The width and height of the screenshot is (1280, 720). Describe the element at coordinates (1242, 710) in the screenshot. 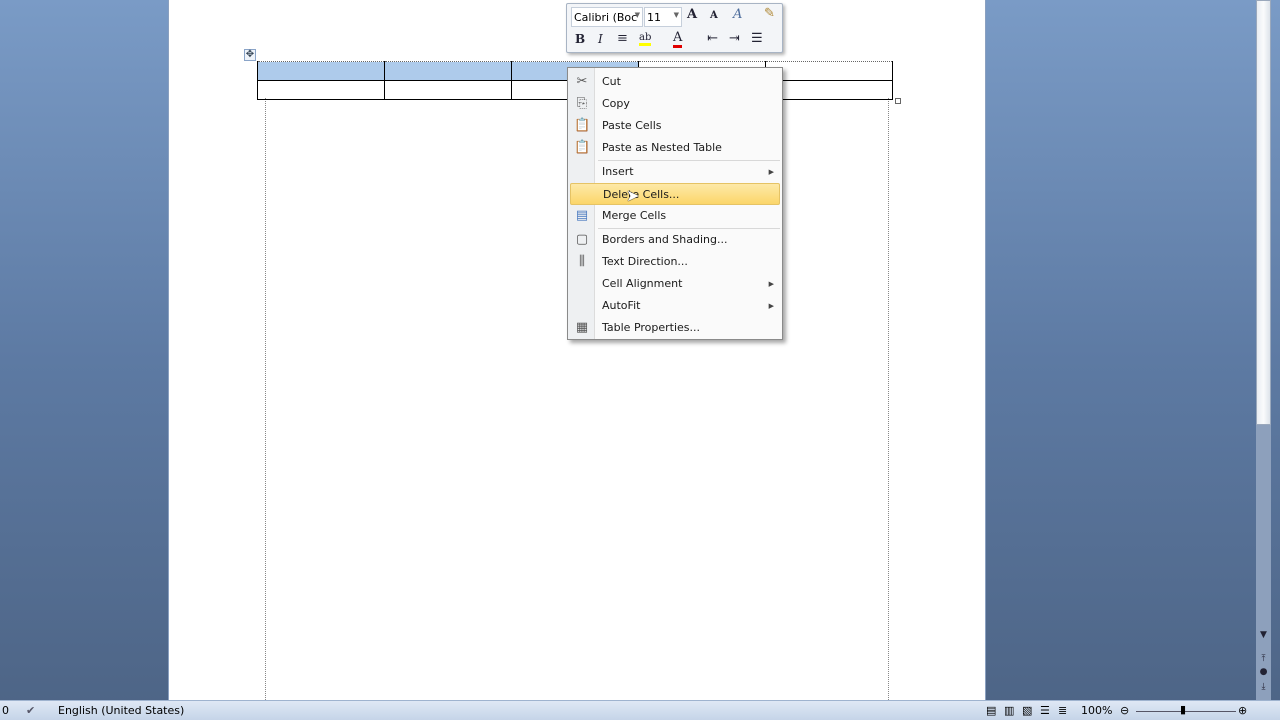

I see `zoom-in-icon: ⊕` at that location.